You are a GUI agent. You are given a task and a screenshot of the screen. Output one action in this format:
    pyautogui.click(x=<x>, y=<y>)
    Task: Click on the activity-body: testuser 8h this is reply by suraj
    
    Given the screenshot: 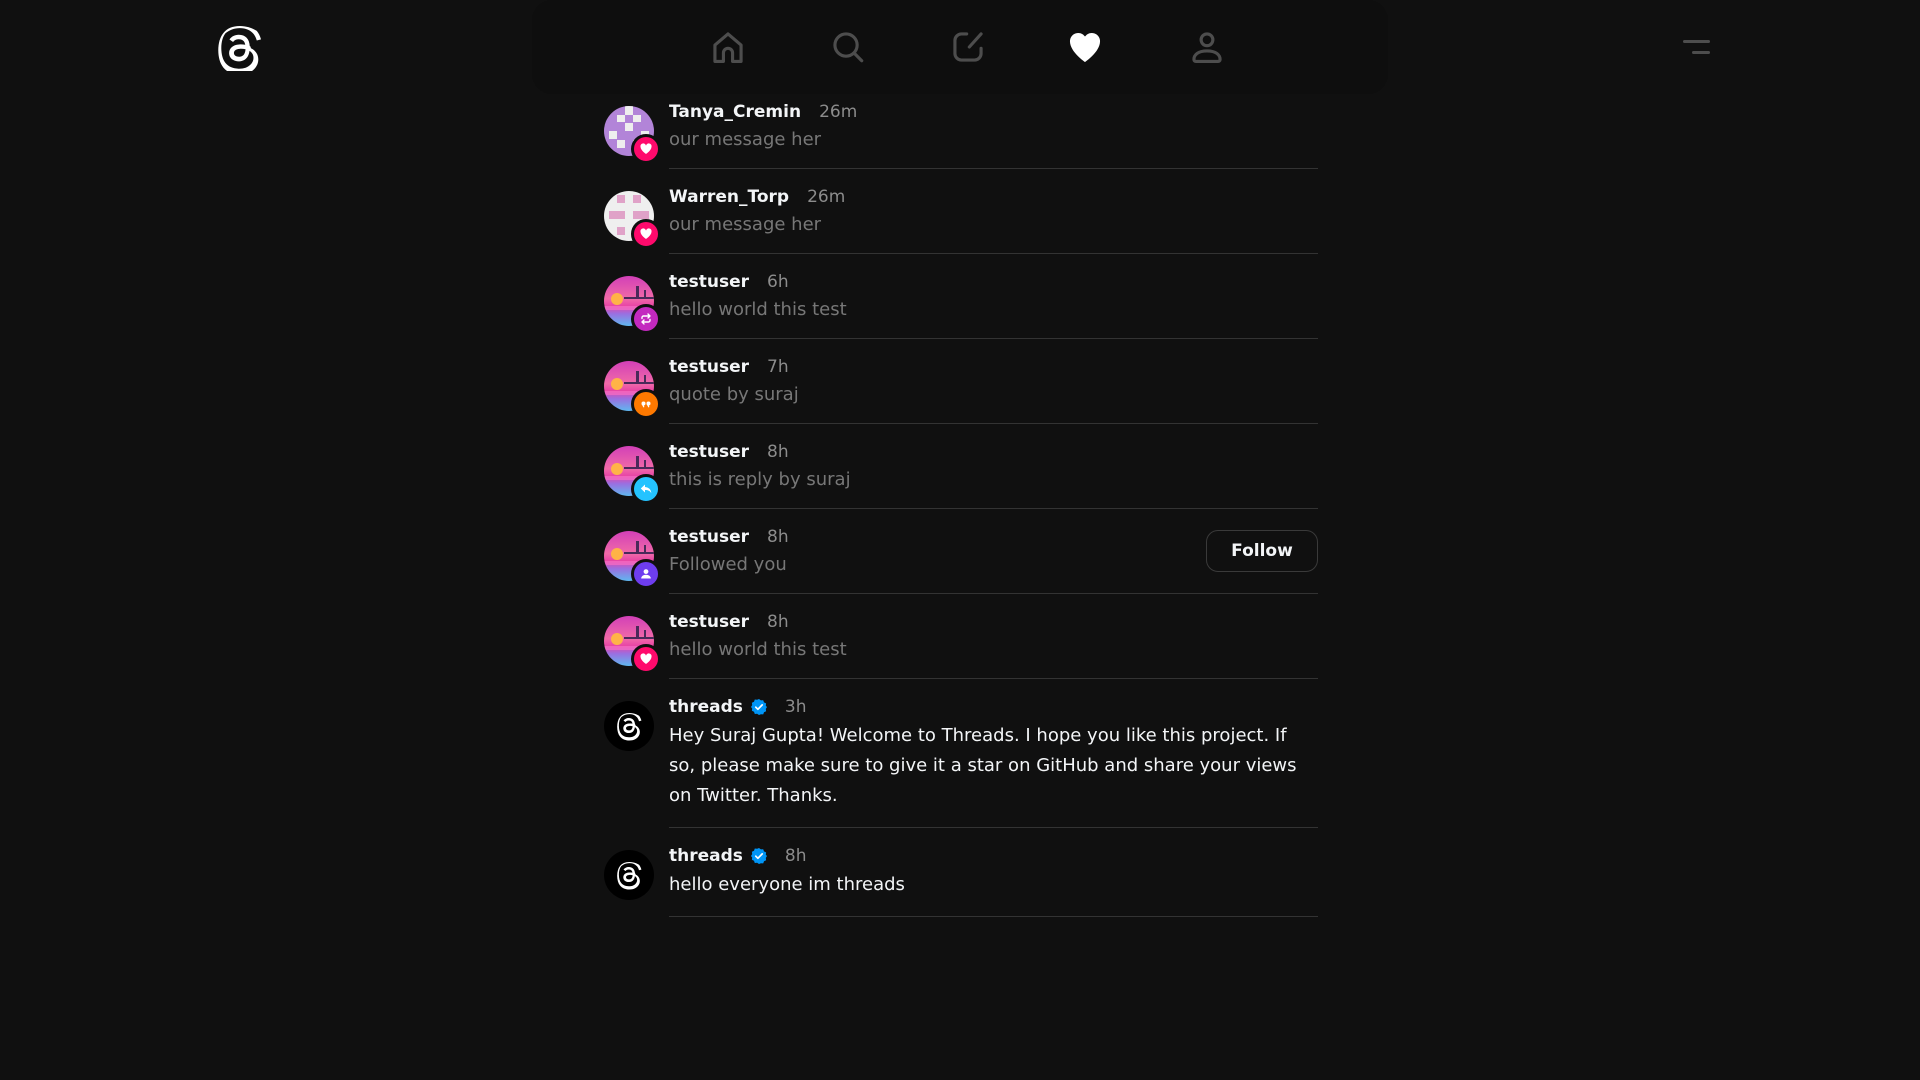 What is the action you would take?
    pyautogui.click(x=993, y=474)
    